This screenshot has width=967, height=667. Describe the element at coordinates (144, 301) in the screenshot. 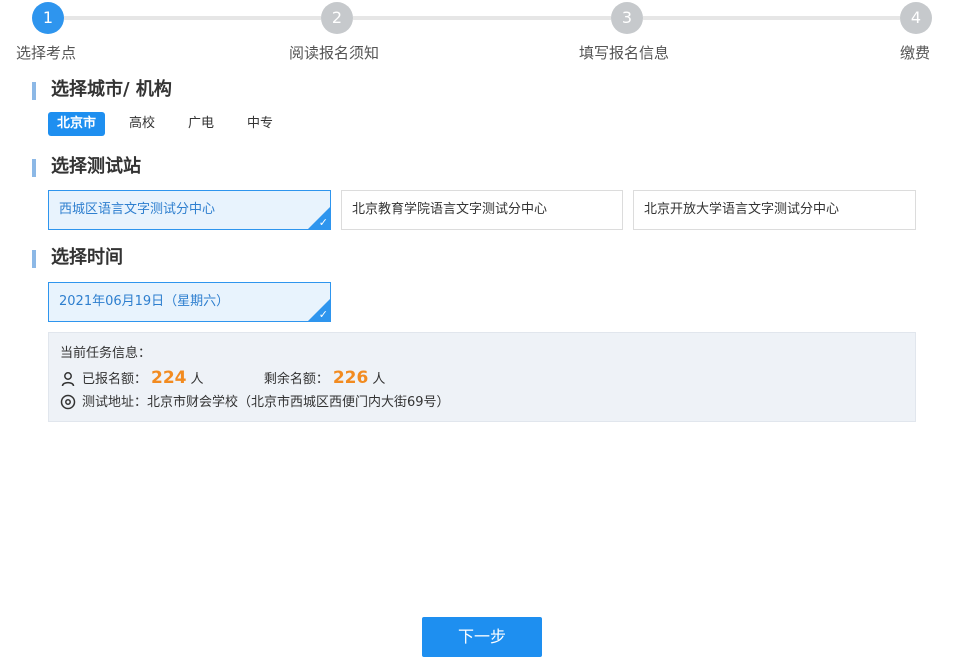

I see `time-option-label: 2021年06月19日（星期六）` at that location.